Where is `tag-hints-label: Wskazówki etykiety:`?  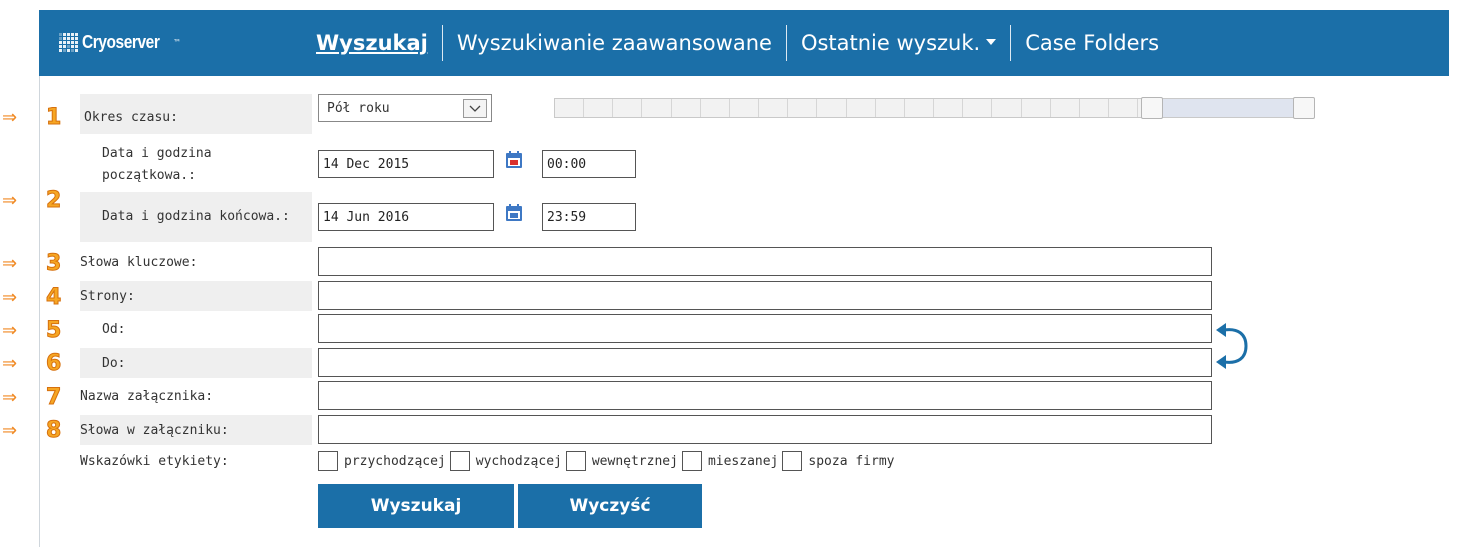 tag-hints-label: Wskazówki etykiety: is located at coordinates (154, 461).